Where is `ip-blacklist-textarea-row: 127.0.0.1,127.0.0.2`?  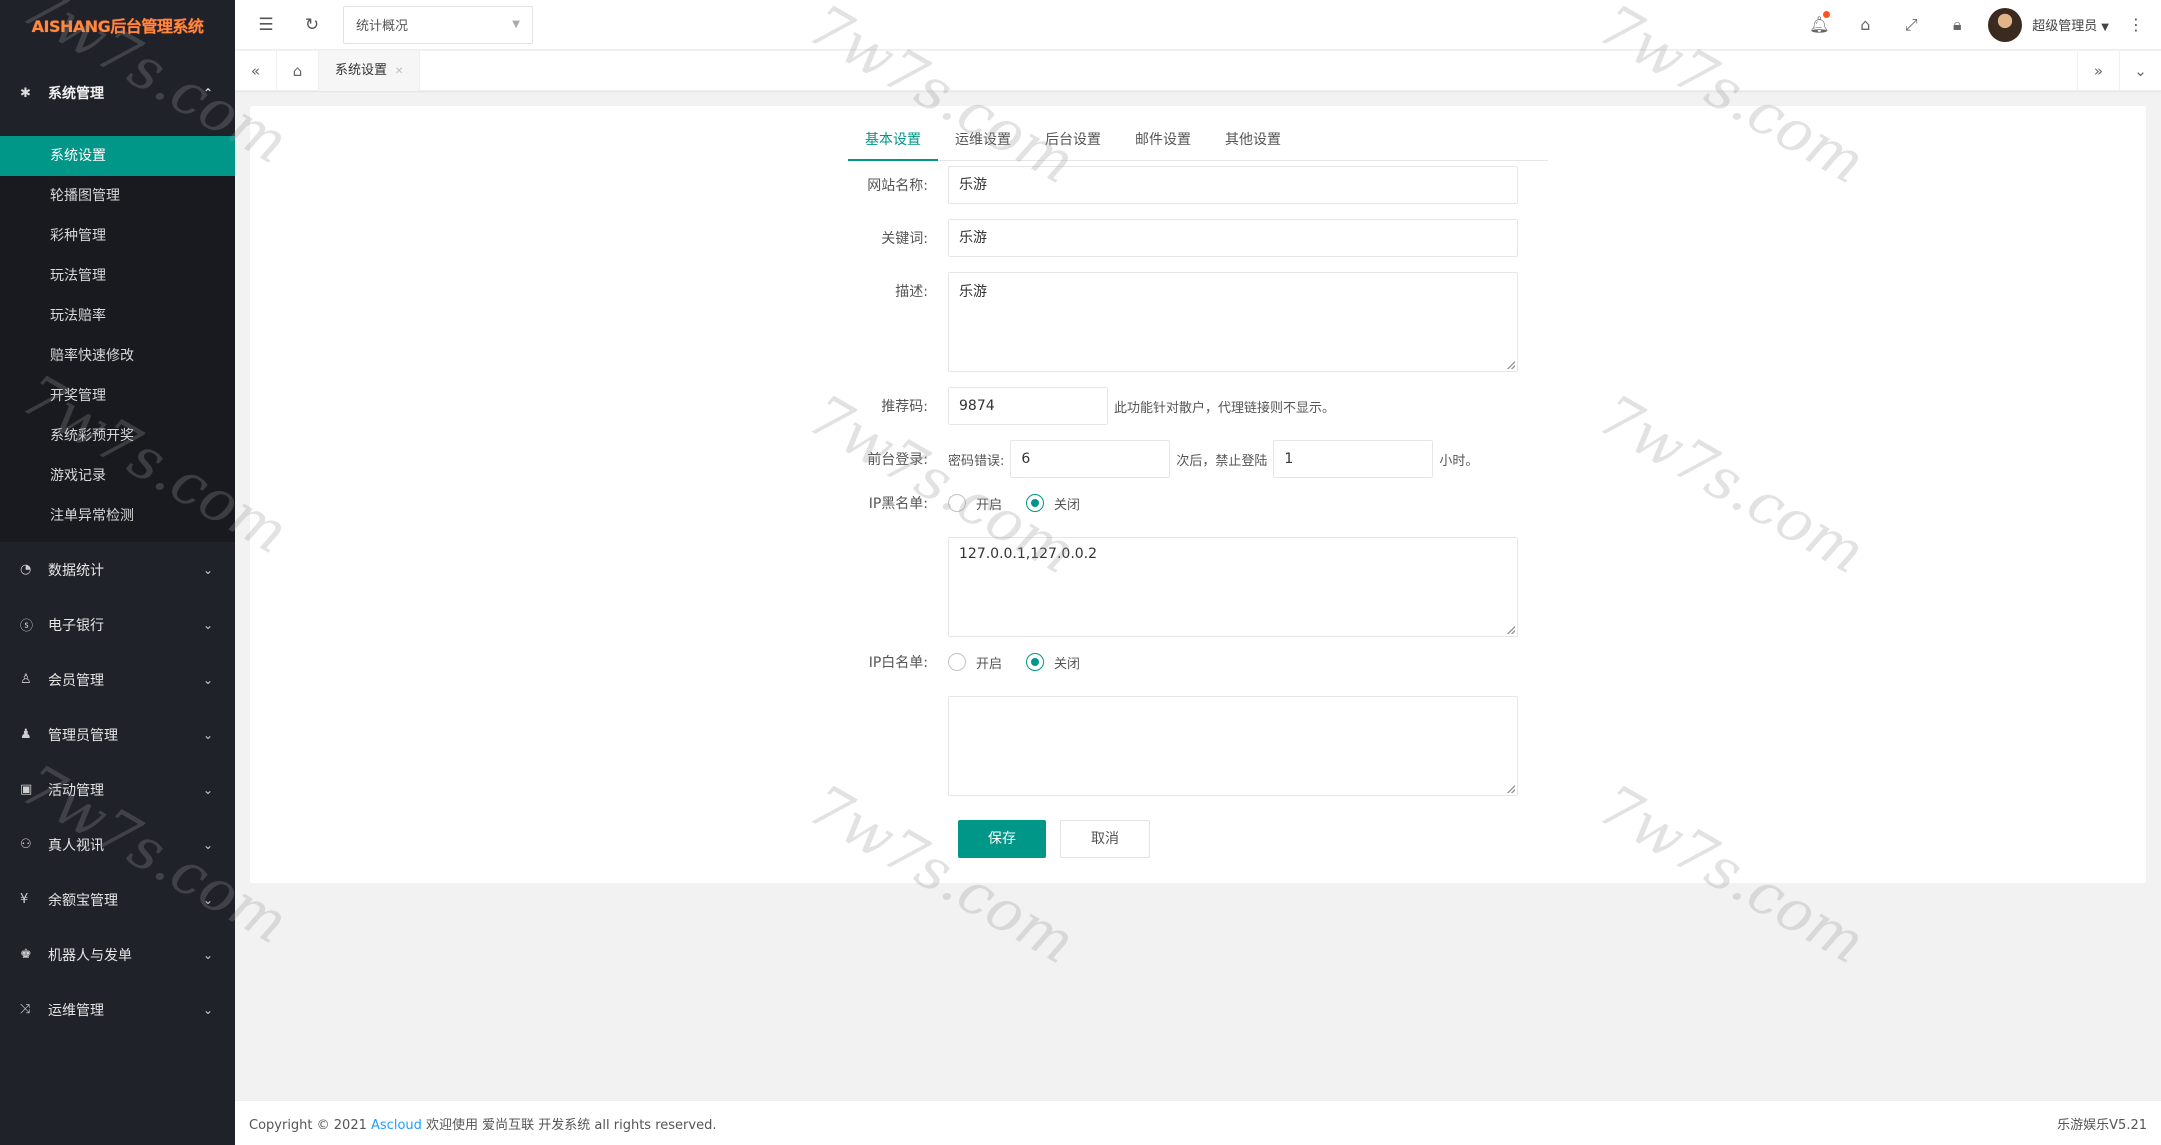
ip-blacklist-textarea-row: 127.0.0.1,127.0.0.2 is located at coordinates (1183, 587).